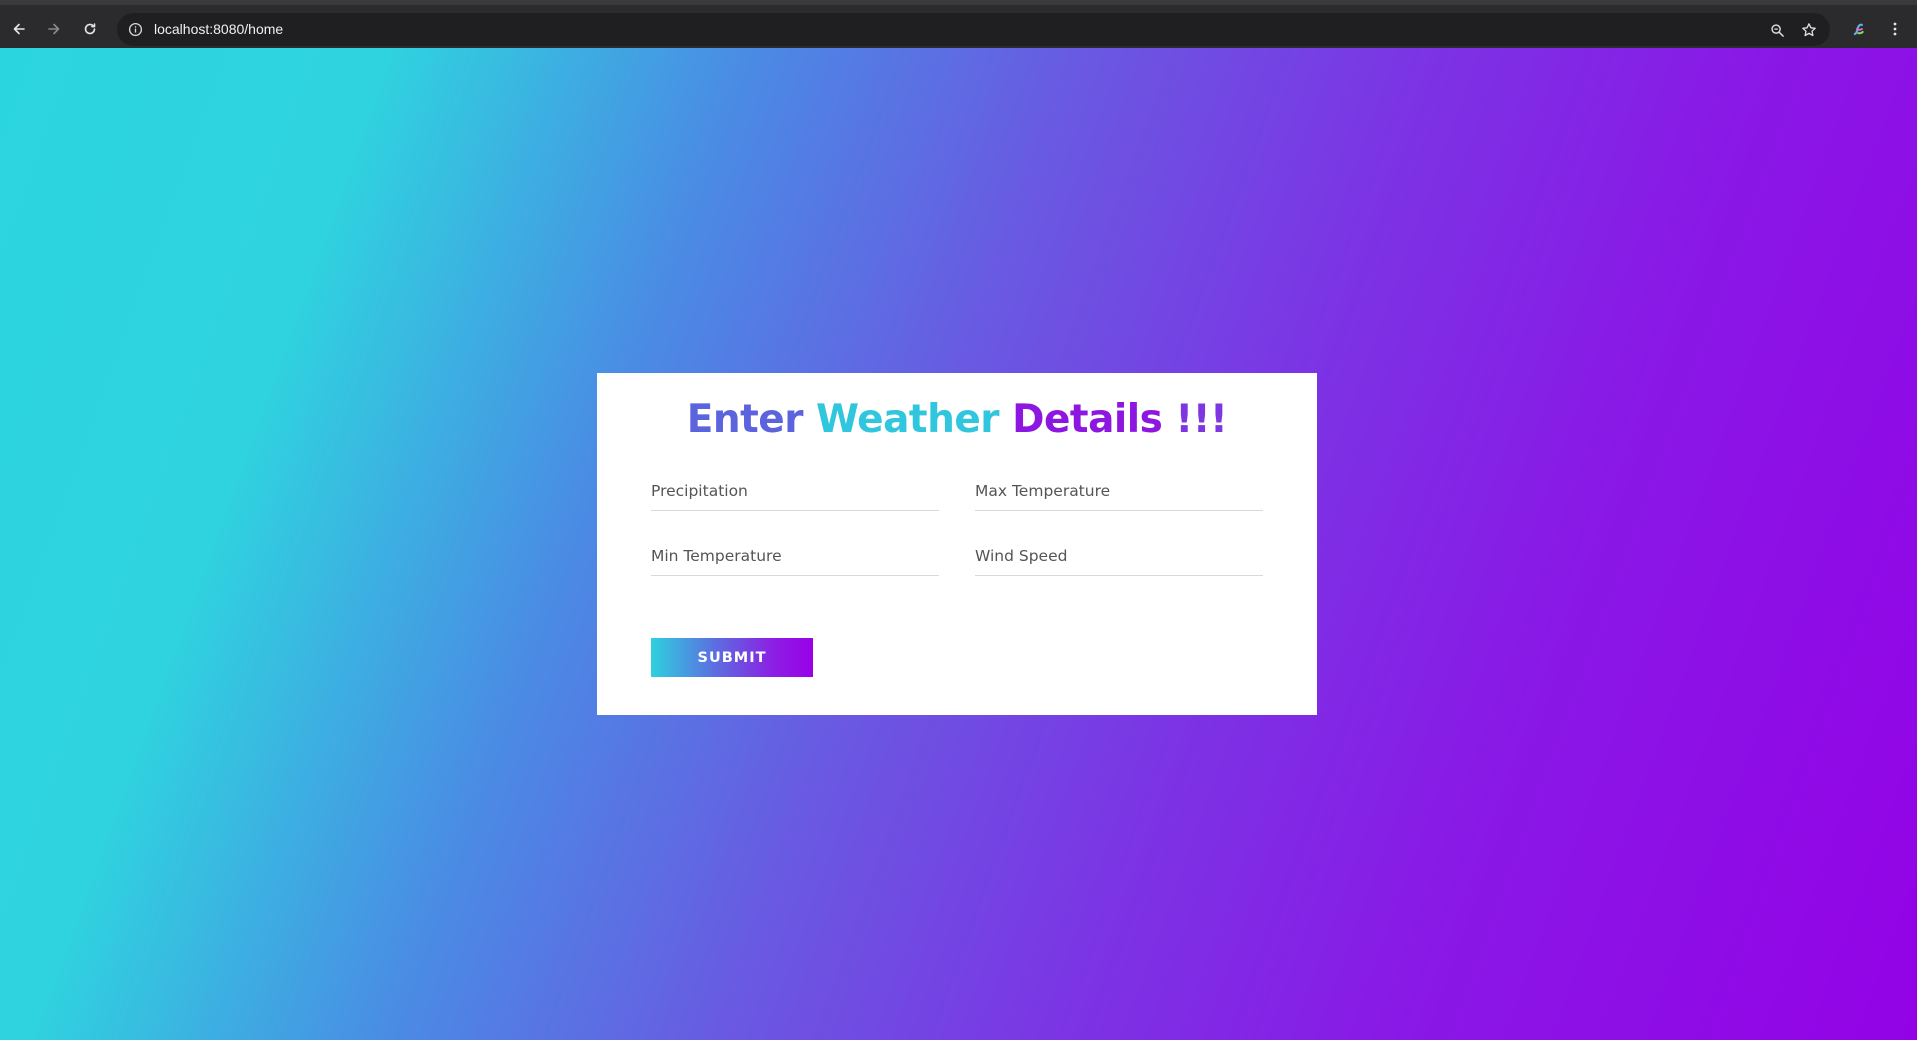 The height and width of the screenshot is (1040, 1917). What do you see at coordinates (218, 29) in the screenshot?
I see `url-text: localhost:8080/home` at bounding box center [218, 29].